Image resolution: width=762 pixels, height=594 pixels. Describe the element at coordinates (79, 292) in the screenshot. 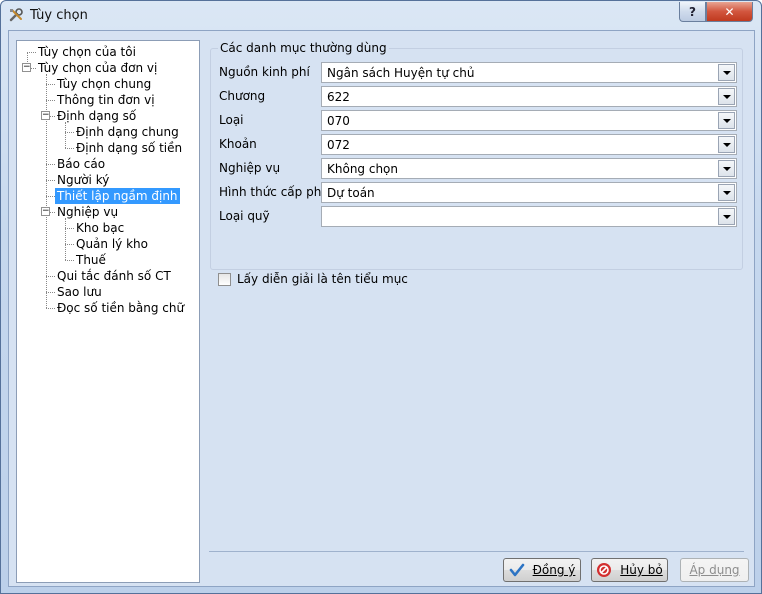

I see `tree-item: Sao lưu` at that location.